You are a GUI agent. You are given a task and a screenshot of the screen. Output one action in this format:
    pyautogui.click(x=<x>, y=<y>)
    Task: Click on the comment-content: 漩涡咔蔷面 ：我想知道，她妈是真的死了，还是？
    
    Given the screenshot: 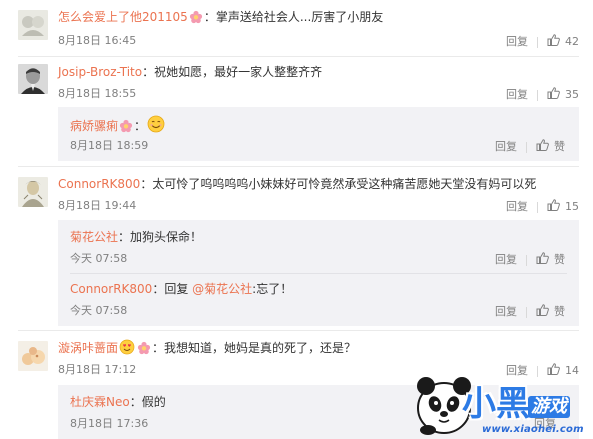 What is the action you would take?
    pyautogui.click(x=207, y=349)
    